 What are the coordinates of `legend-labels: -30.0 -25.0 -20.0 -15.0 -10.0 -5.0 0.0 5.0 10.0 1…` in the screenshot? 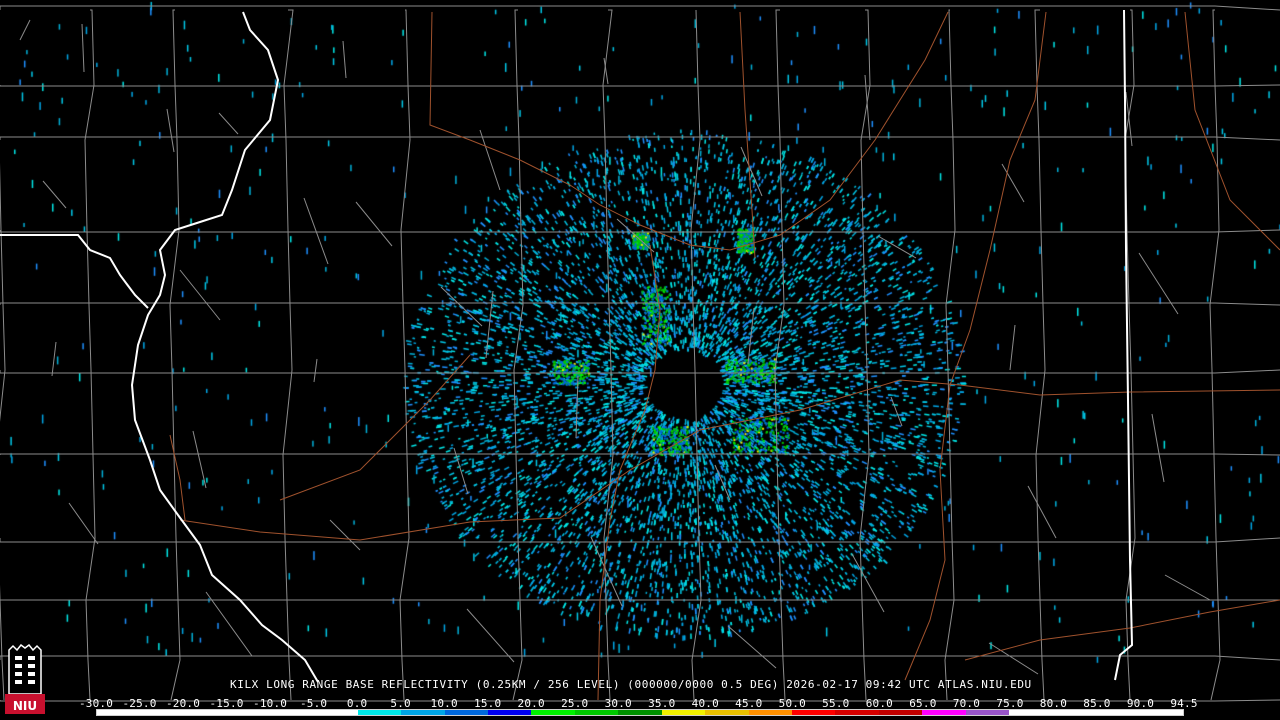 It's located at (638, 703).